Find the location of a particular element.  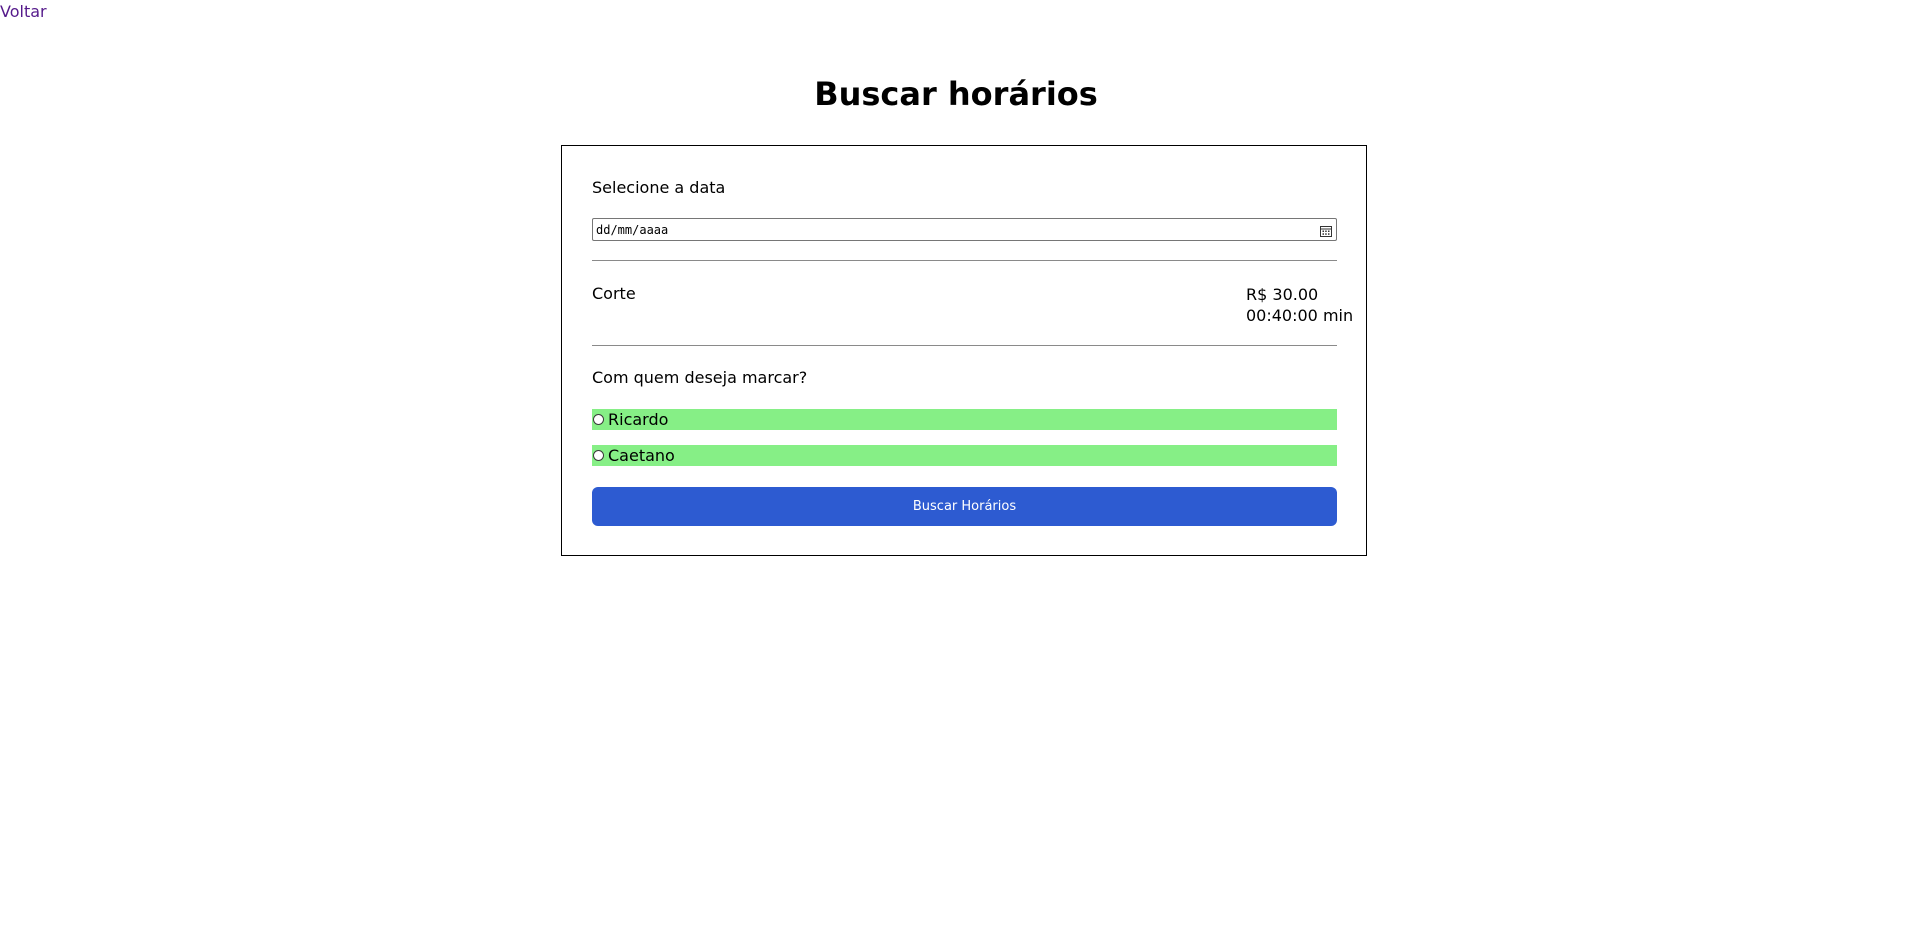

service-price: R$ 30.00 is located at coordinates (1282, 294).